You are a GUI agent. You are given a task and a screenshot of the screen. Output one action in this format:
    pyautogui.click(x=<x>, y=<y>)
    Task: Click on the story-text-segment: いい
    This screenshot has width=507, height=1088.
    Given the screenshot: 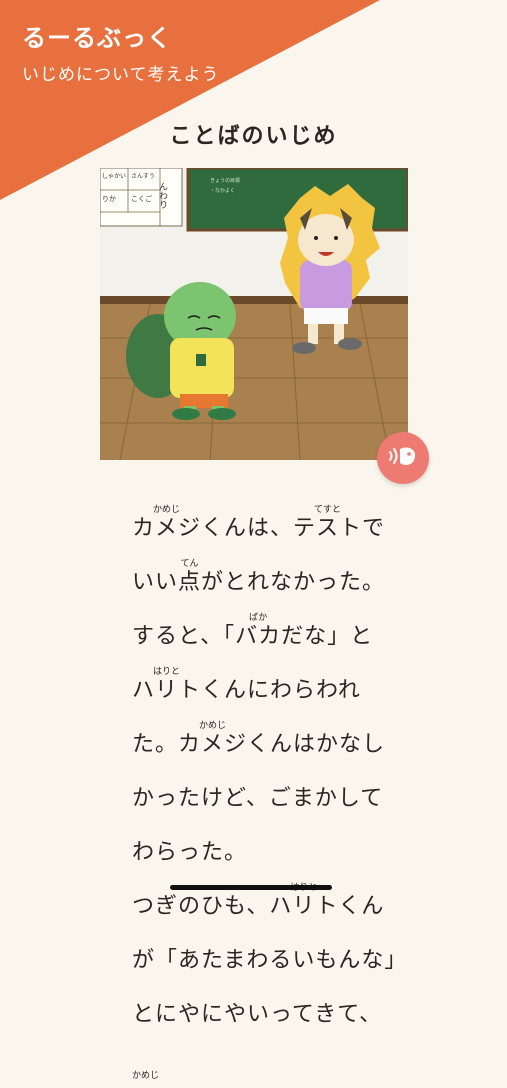 What is the action you would take?
    pyautogui.click(x=155, y=582)
    